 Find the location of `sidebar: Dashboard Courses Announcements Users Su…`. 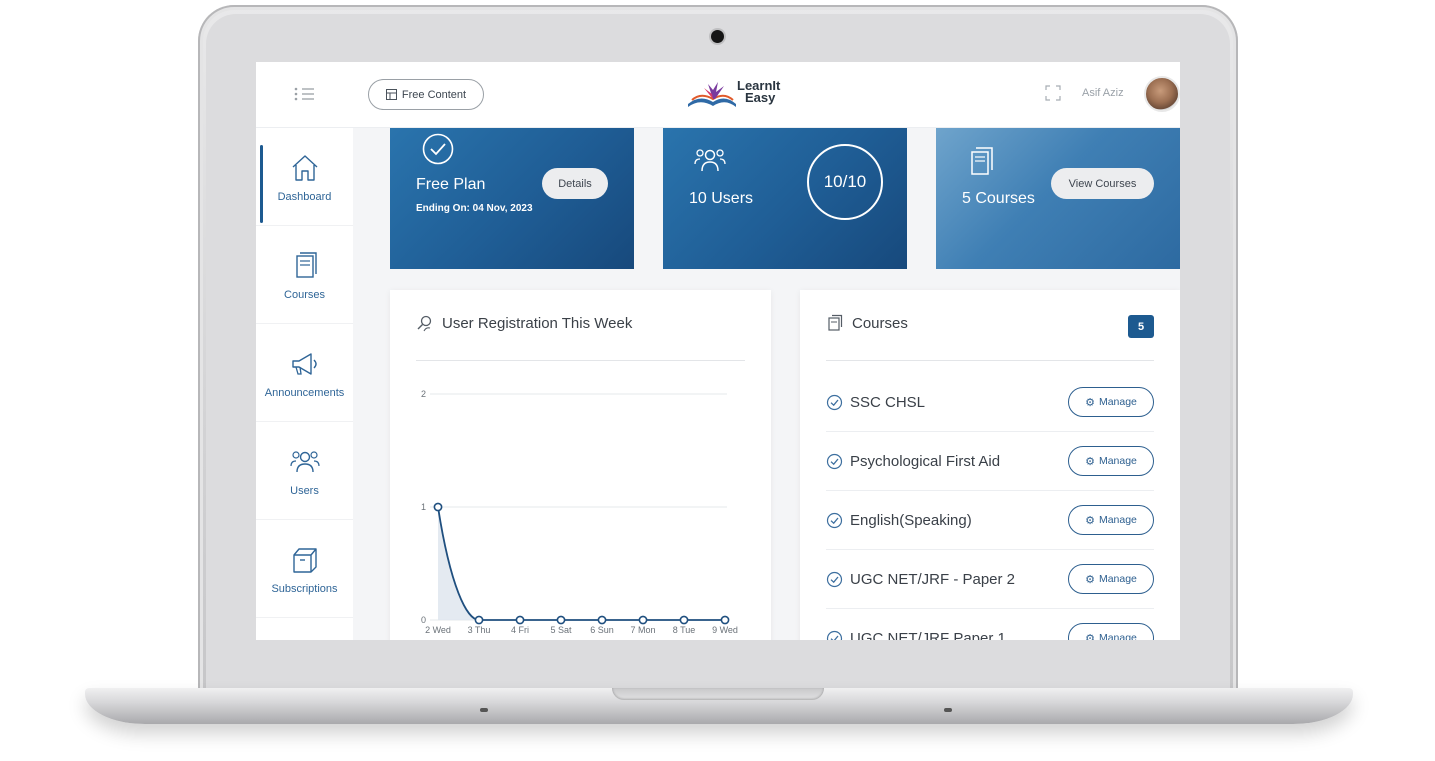

sidebar: Dashboard Courses Announcements Users Su… is located at coordinates (304, 384).